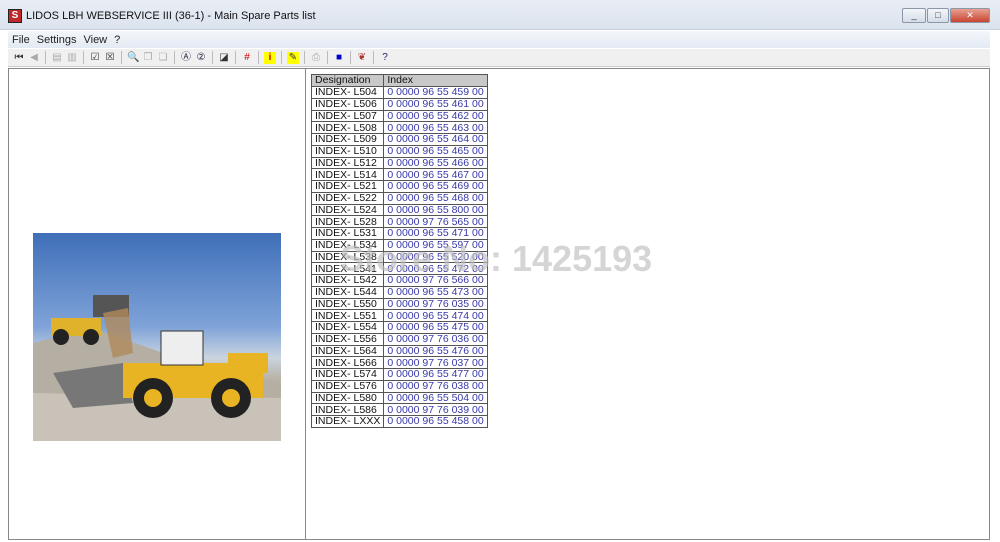 The image size is (1000, 542). I want to click on table-row: INDEX- L508 0 0000 96 55 463 00, so click(399, 127).